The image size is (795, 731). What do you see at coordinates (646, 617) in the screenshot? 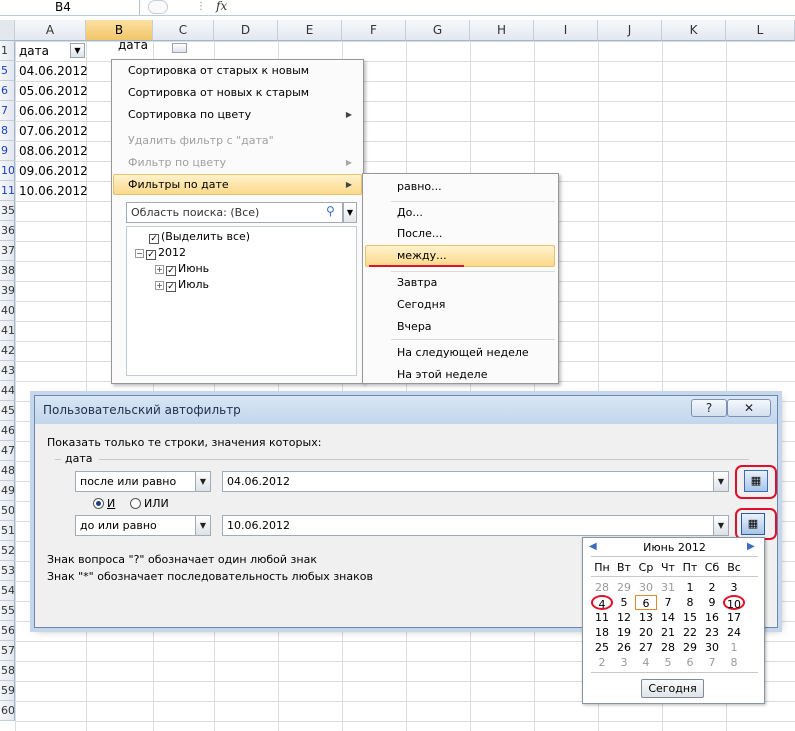
I see `calendar-day: 13` at bounding box center [646, 617].